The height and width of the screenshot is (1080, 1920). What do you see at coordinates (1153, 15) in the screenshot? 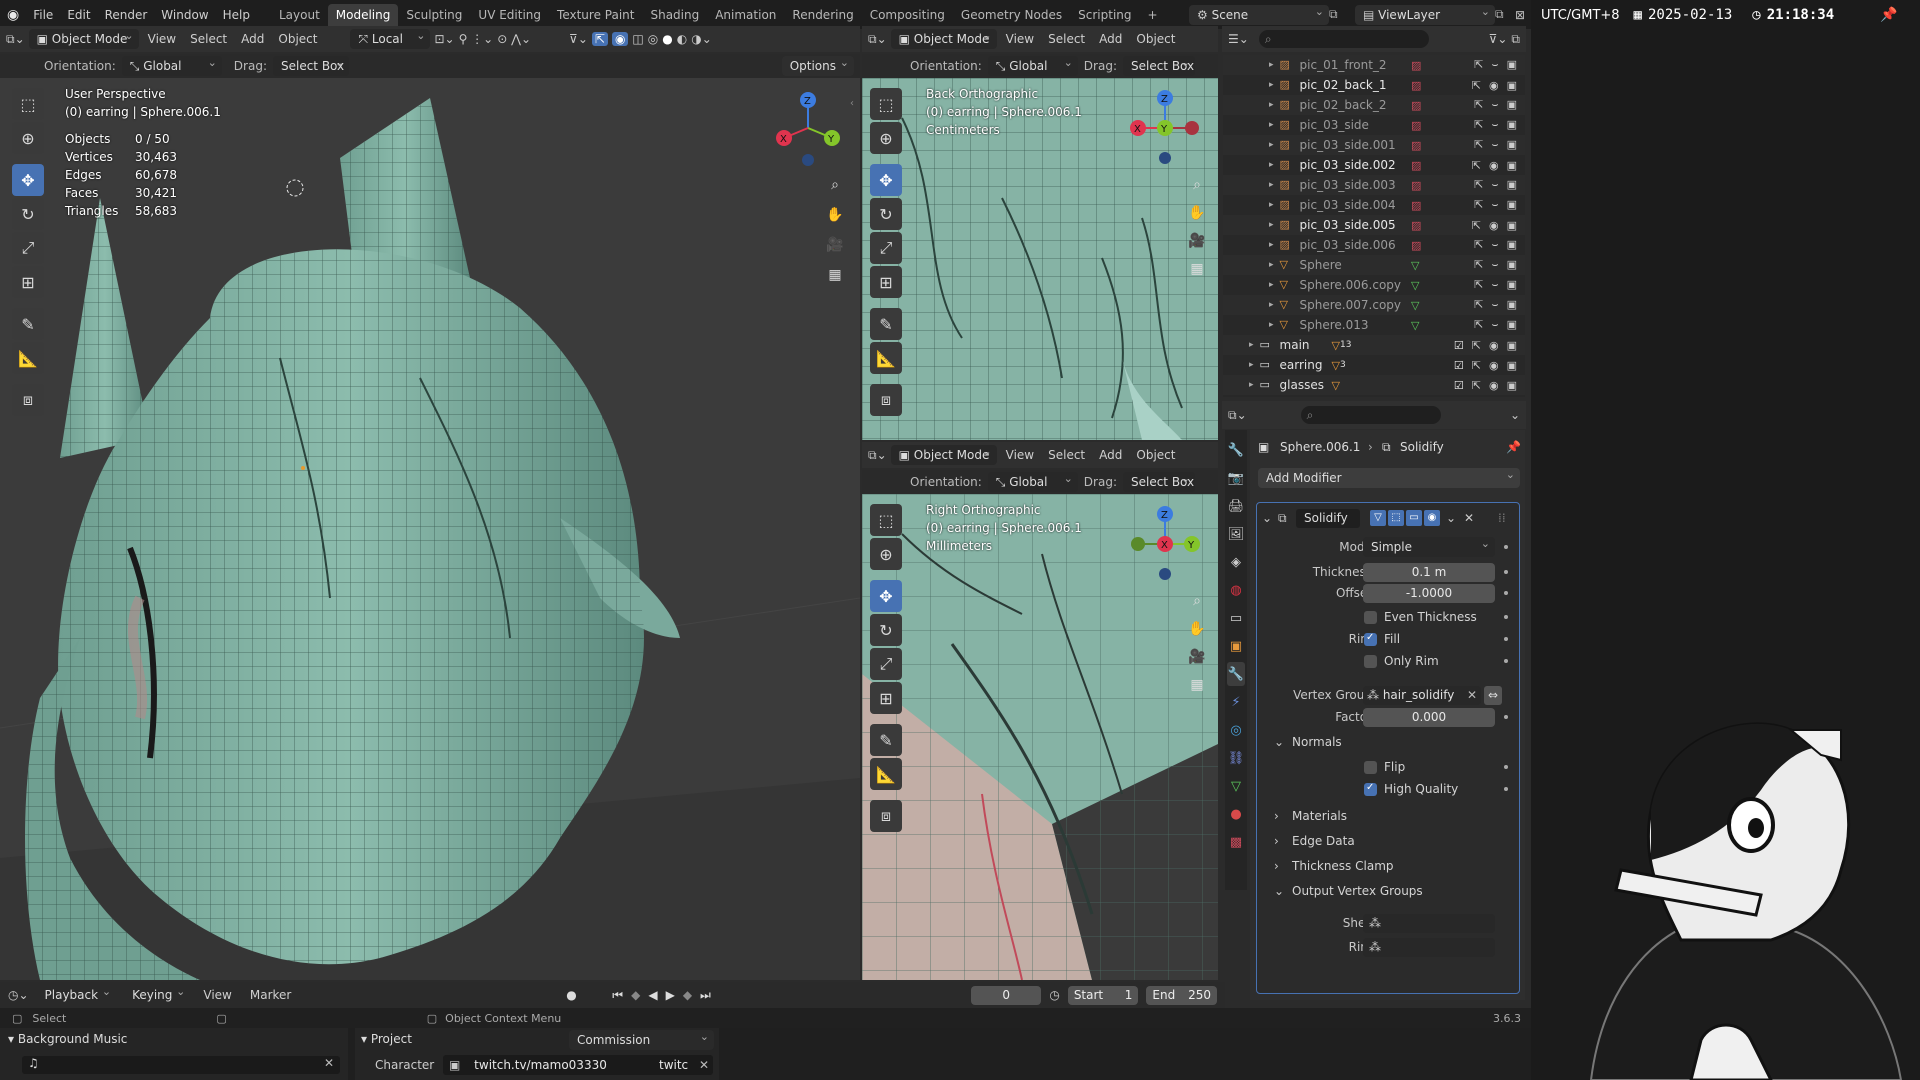
I see `add-workspace-button: +` at bounding box center [1153, 15].